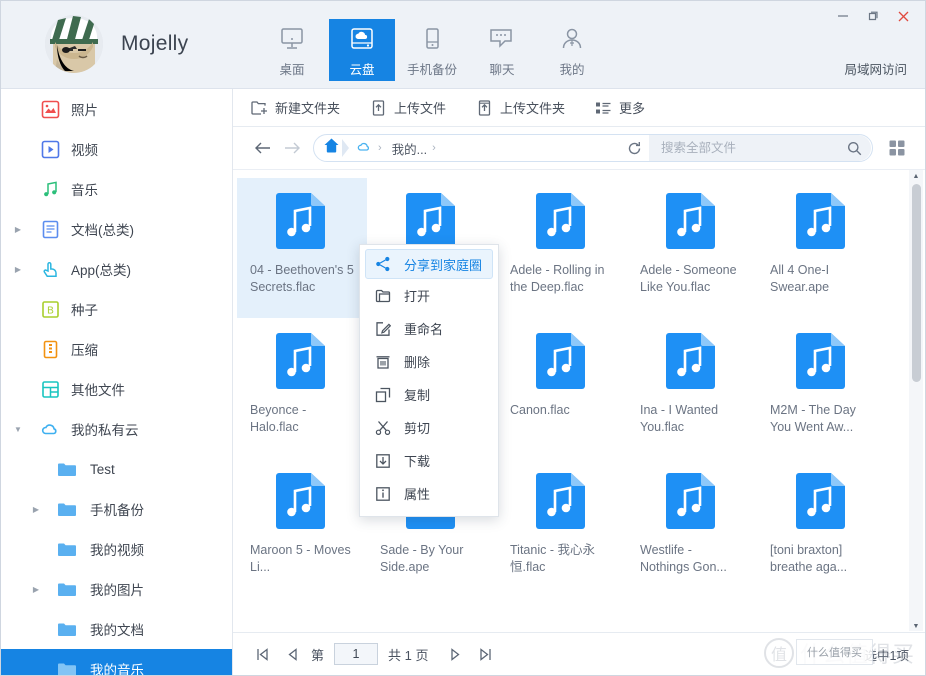  I want to click on sidebar-item-label: Test, so click(102, 469).